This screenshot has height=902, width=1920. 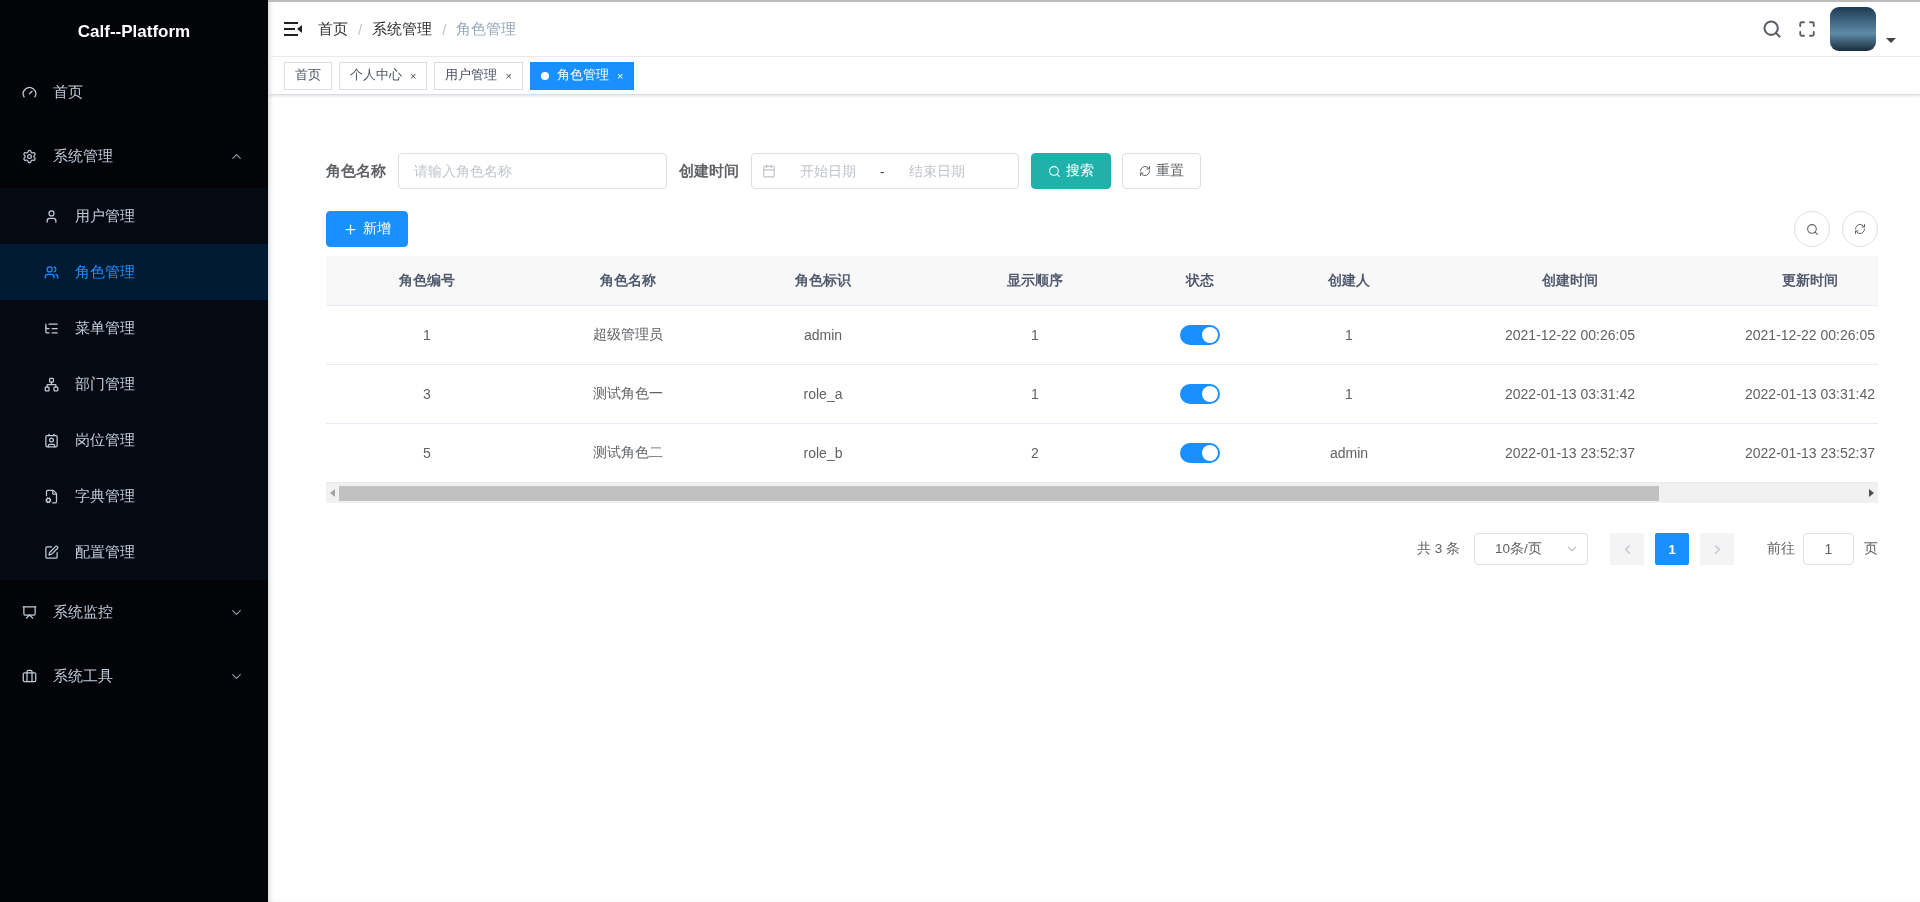 I want to click on role-name-input: 请输入角色名称, so click(x=532, y=171).